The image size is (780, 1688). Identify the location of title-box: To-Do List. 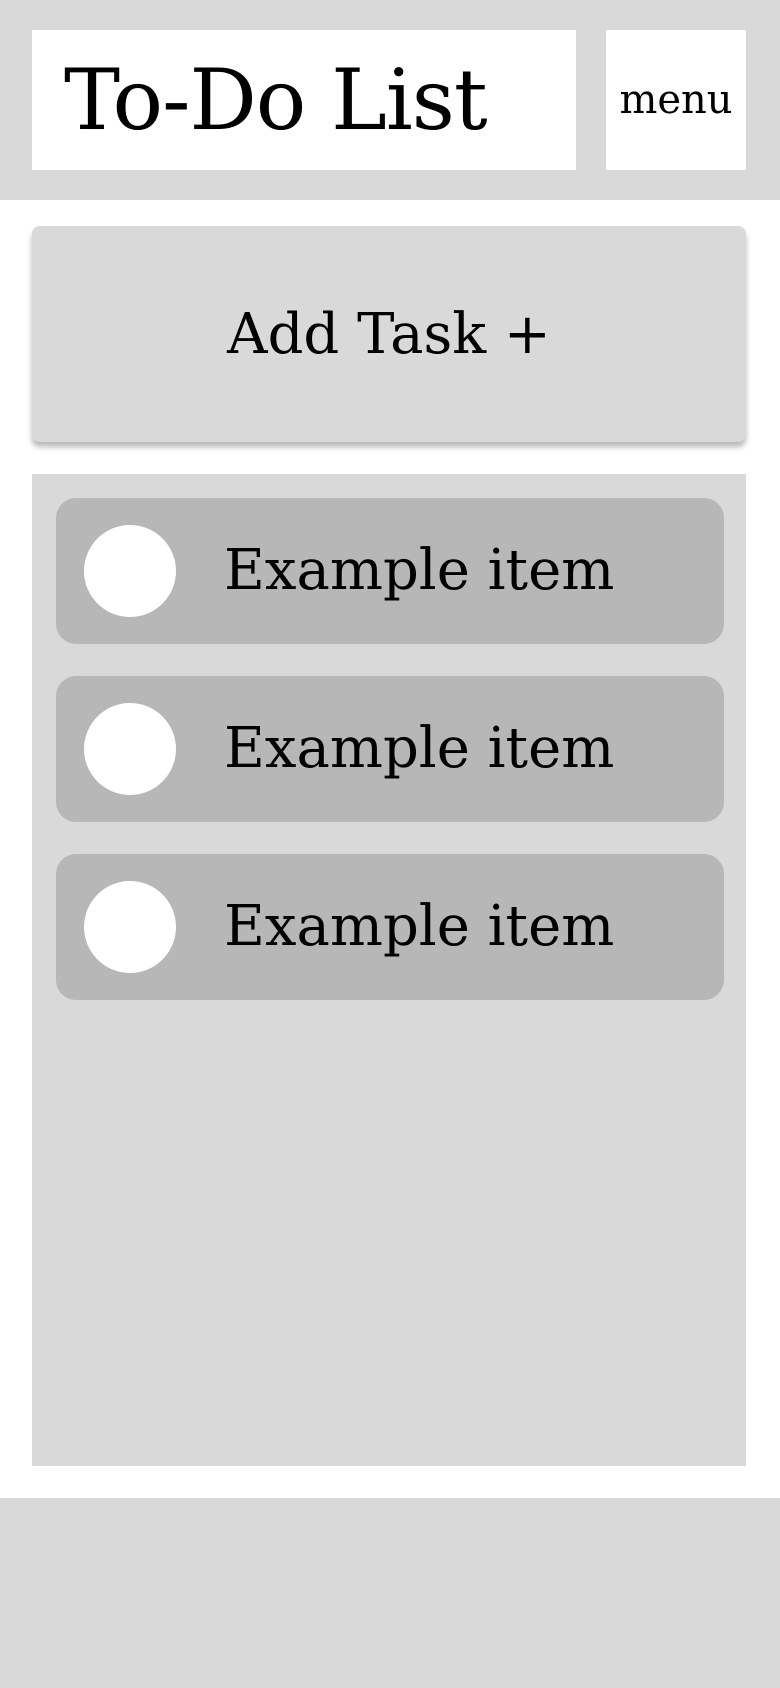
(304, 100).